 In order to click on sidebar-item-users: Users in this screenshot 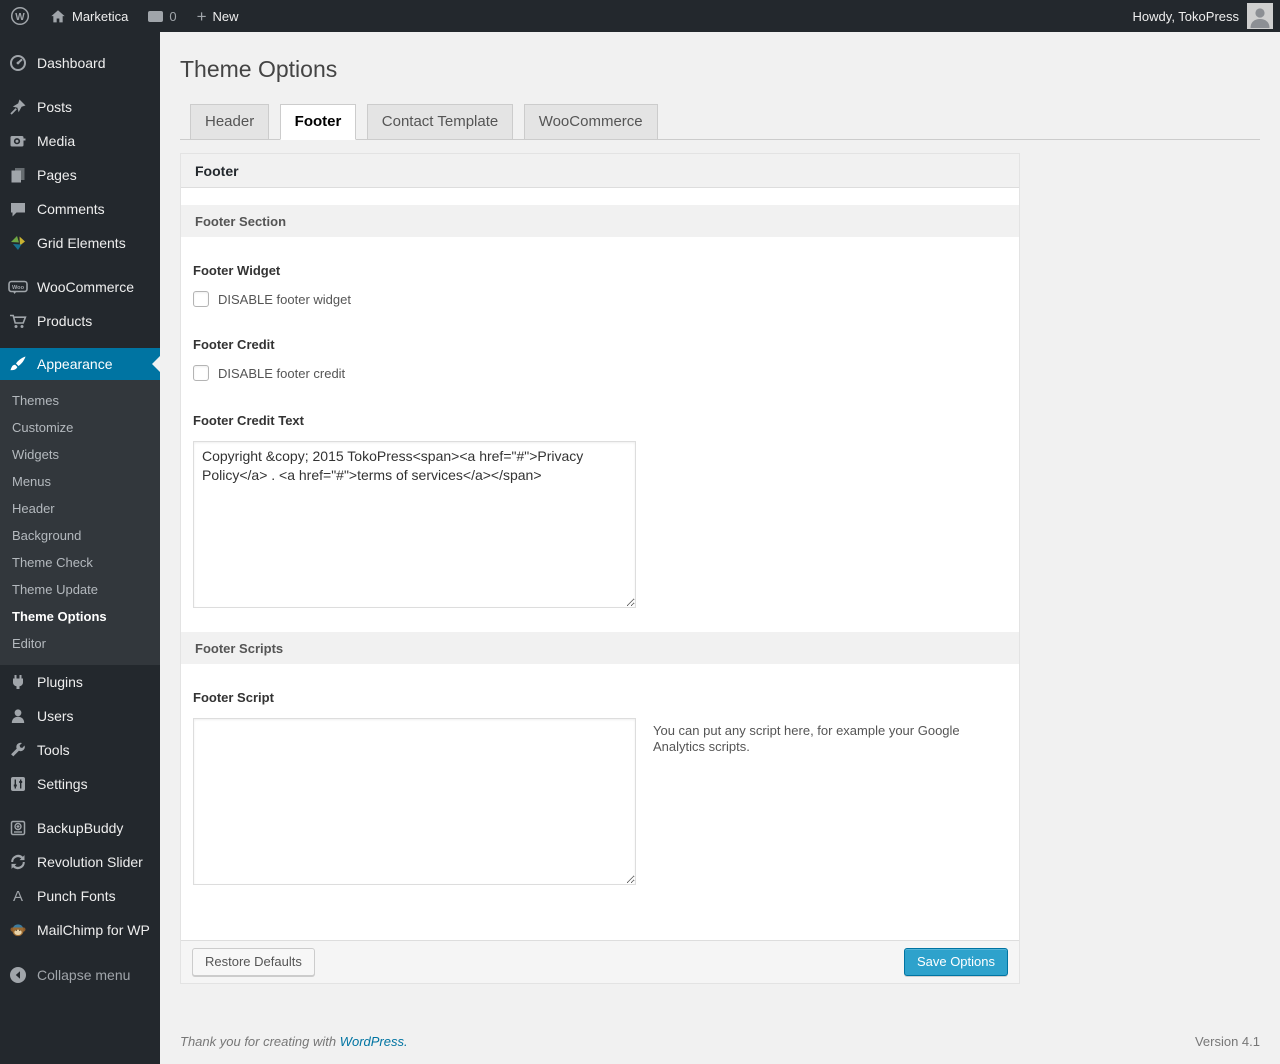, I will do `click(80, 716)`.